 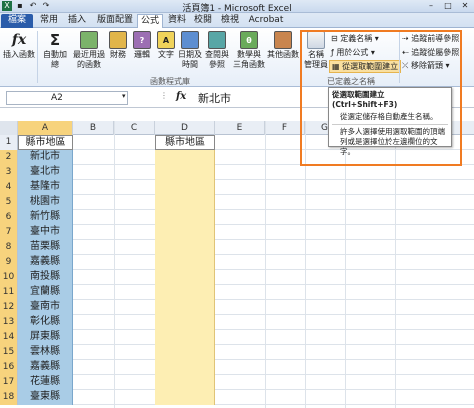 I want to click on tab-insert: 插入, so click(x=77, y=21).